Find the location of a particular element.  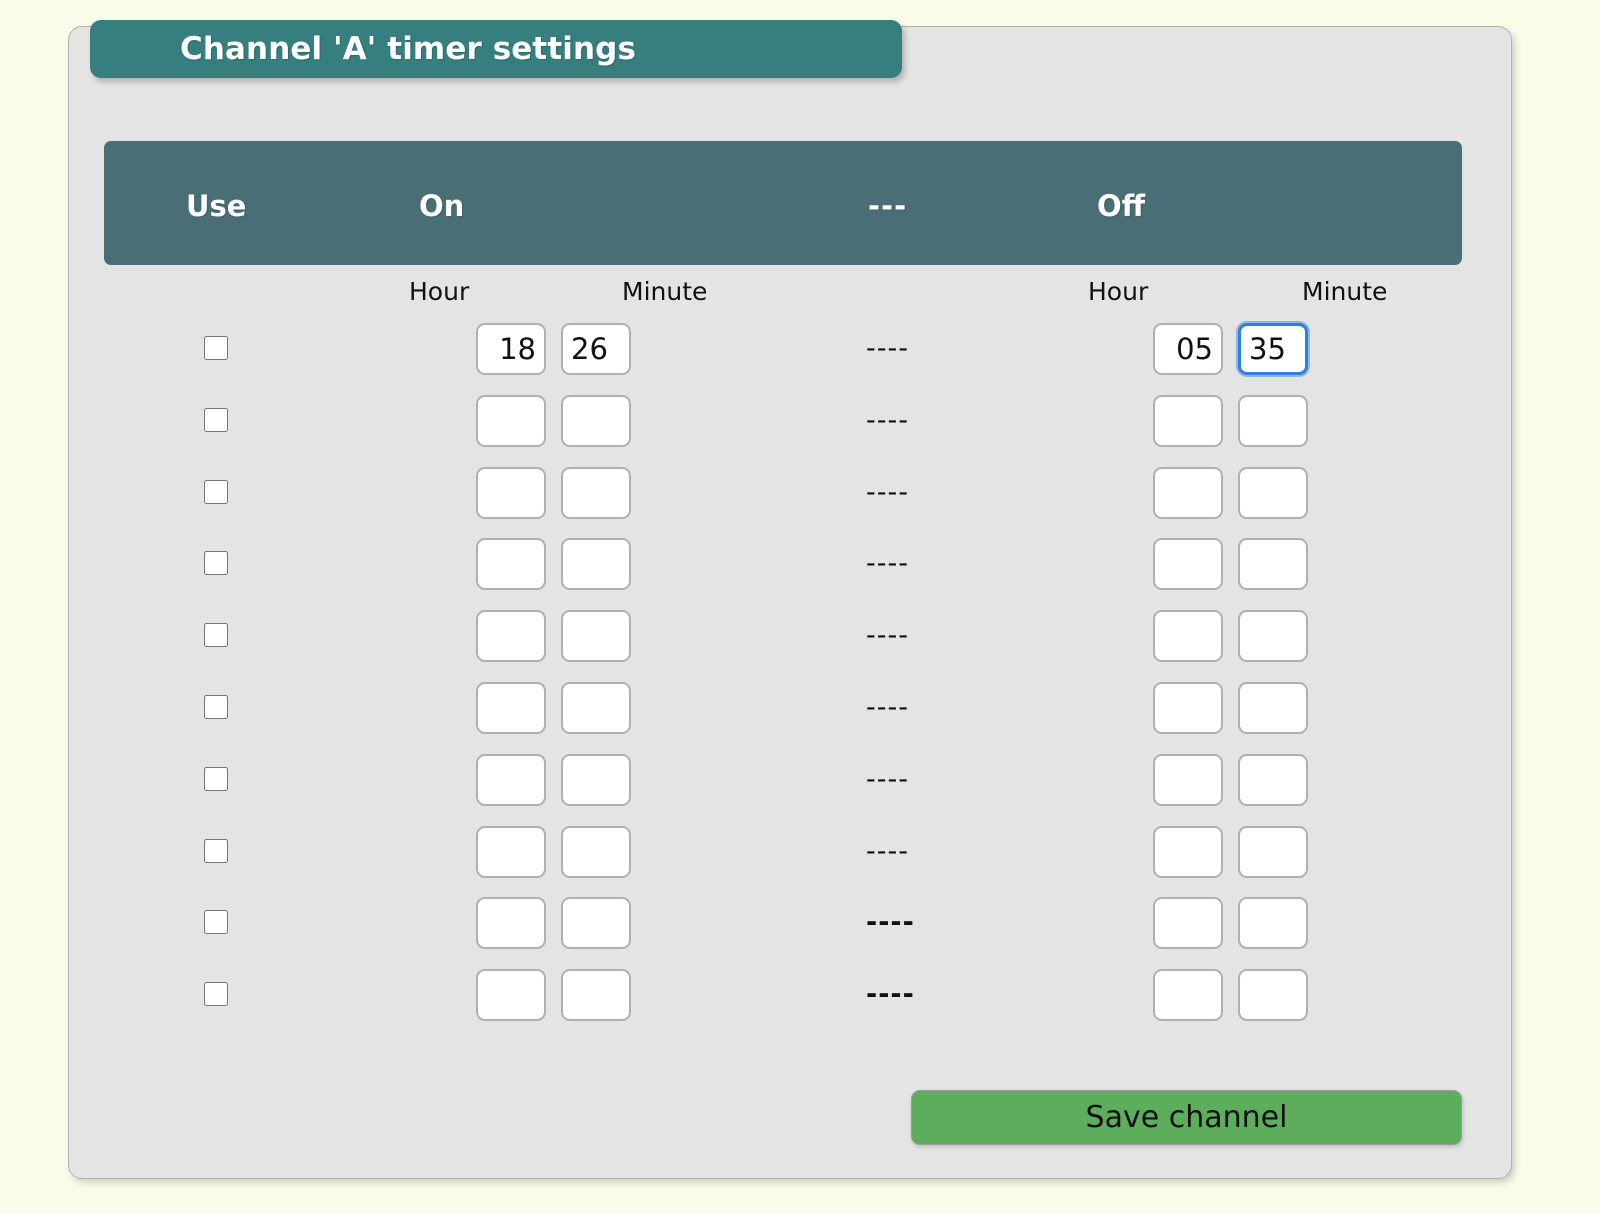

panel-title-tab: Channel 'A' timer settings is located at coordinates (496, 49).